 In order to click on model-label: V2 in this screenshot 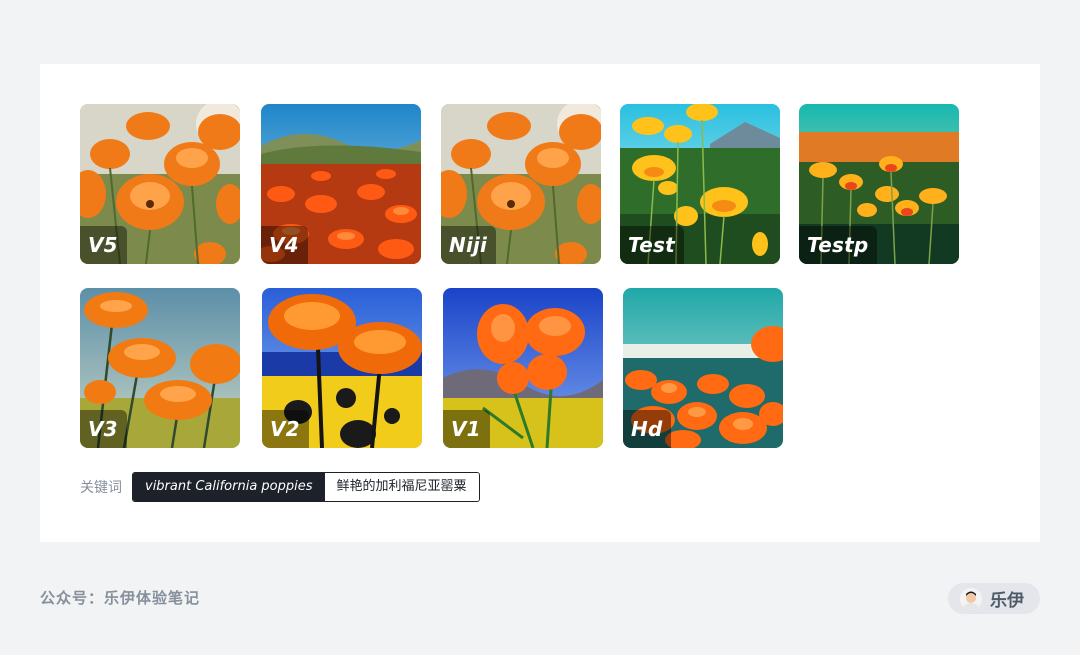, I will do `click(285, 429)`.